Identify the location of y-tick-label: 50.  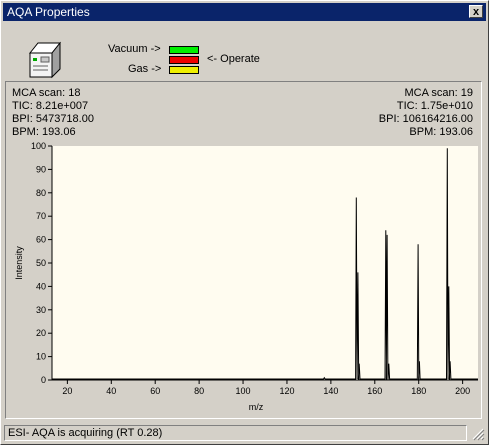
(41, 263).